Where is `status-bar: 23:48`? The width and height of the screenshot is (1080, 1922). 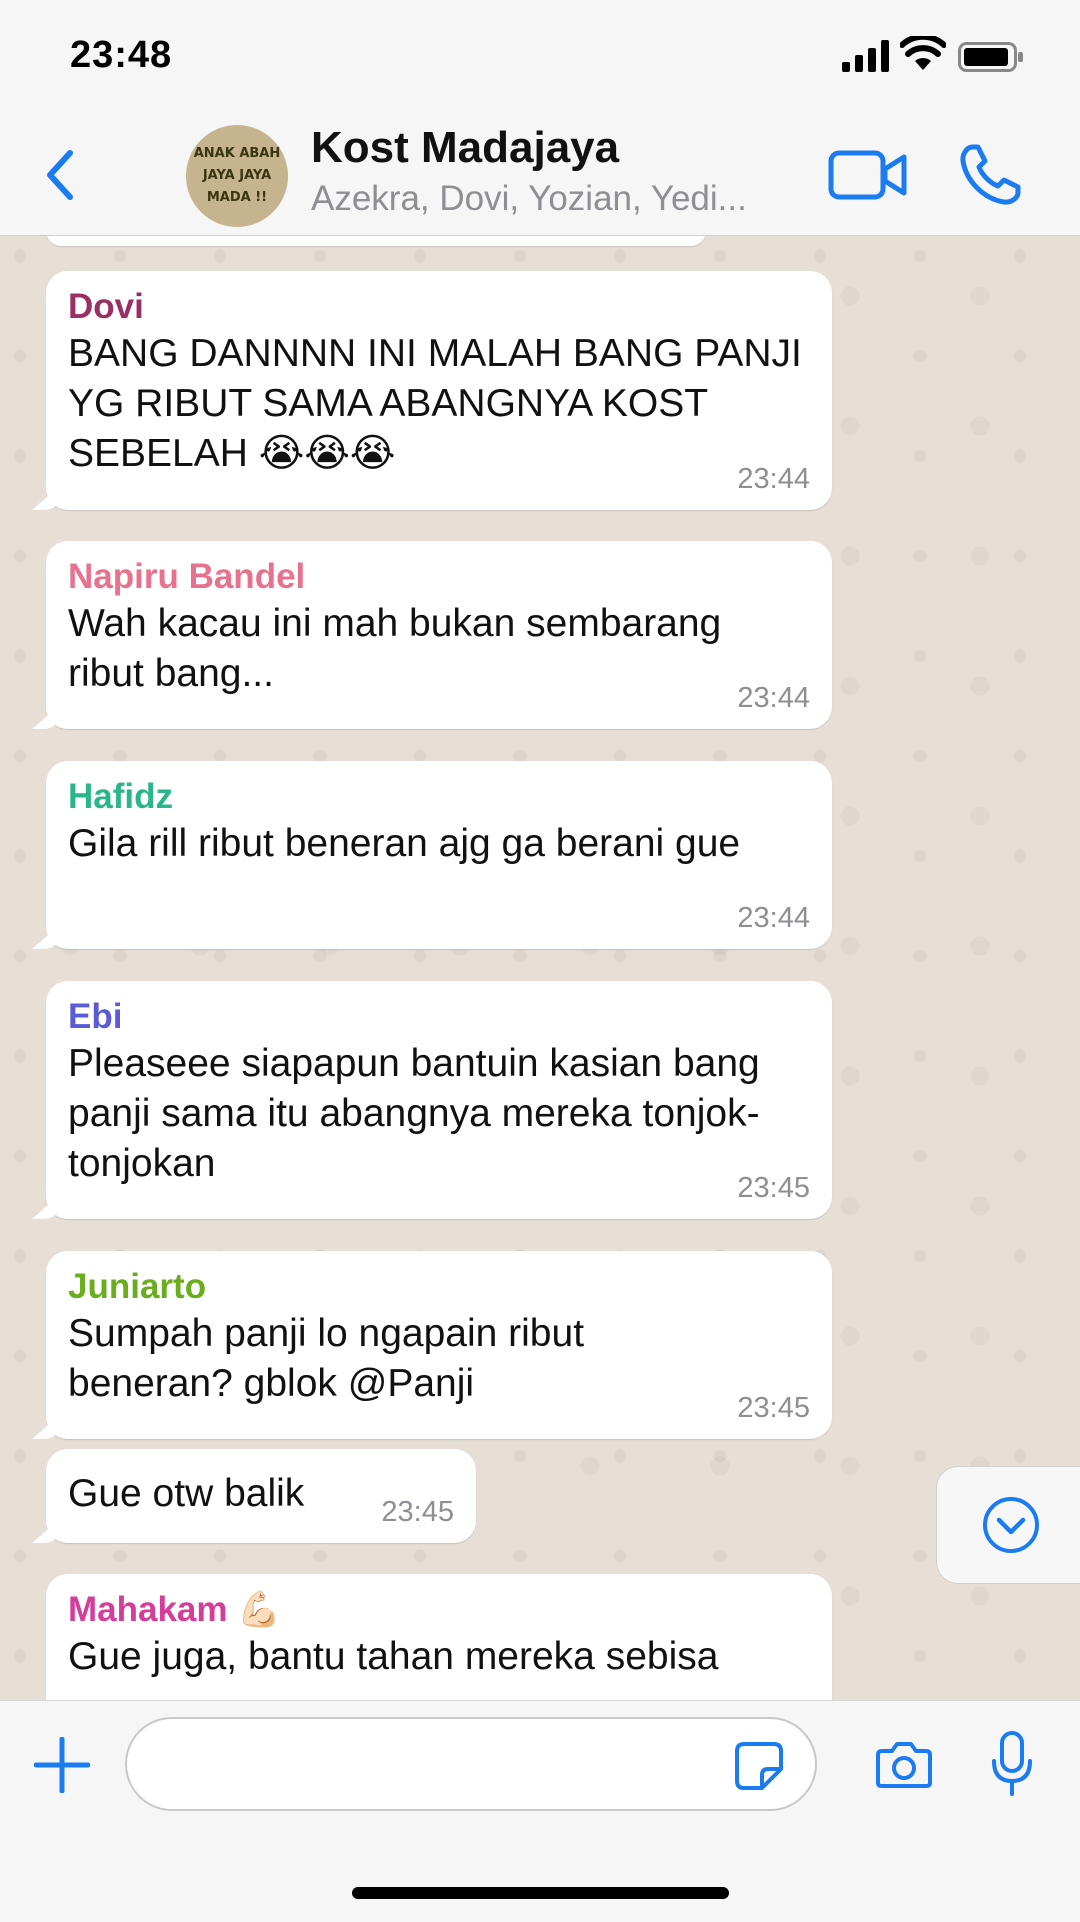 status-bar: 23:48 is located at coordinates (540, 57).